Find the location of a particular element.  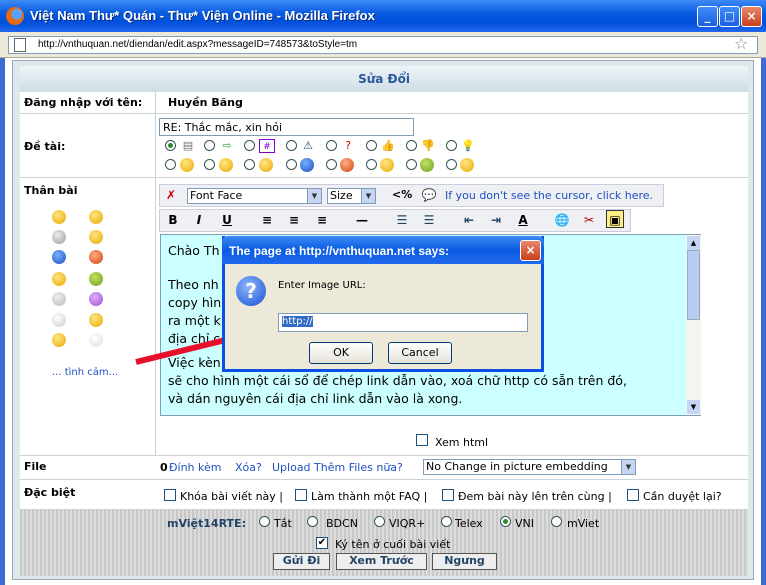

image-url-value: http:// is located at coordinates (297, 321).